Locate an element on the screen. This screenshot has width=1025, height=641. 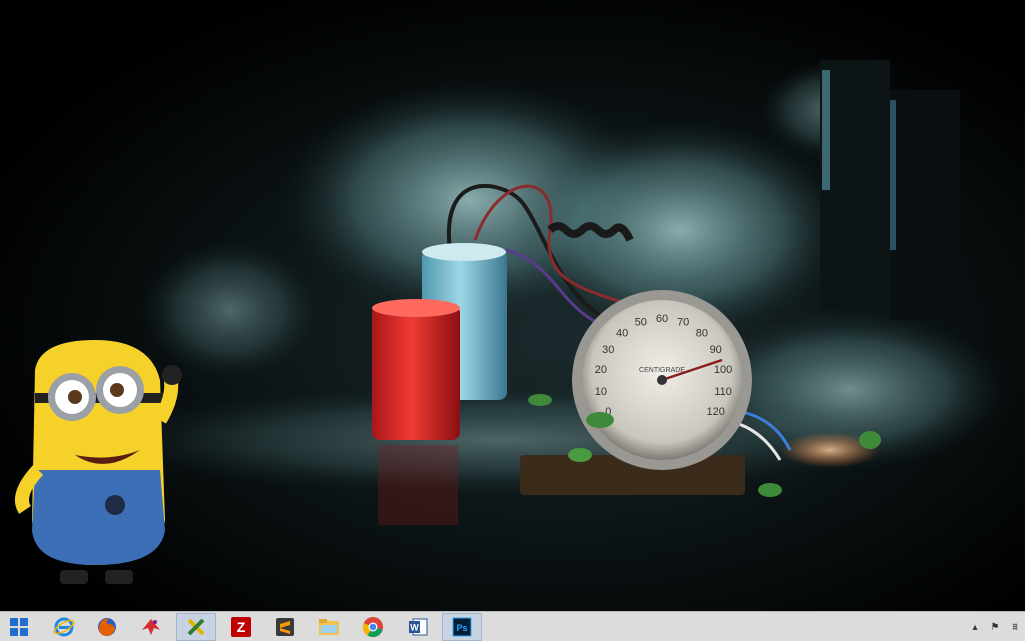
taskbar-word: W is located at coordinates (418, 627).